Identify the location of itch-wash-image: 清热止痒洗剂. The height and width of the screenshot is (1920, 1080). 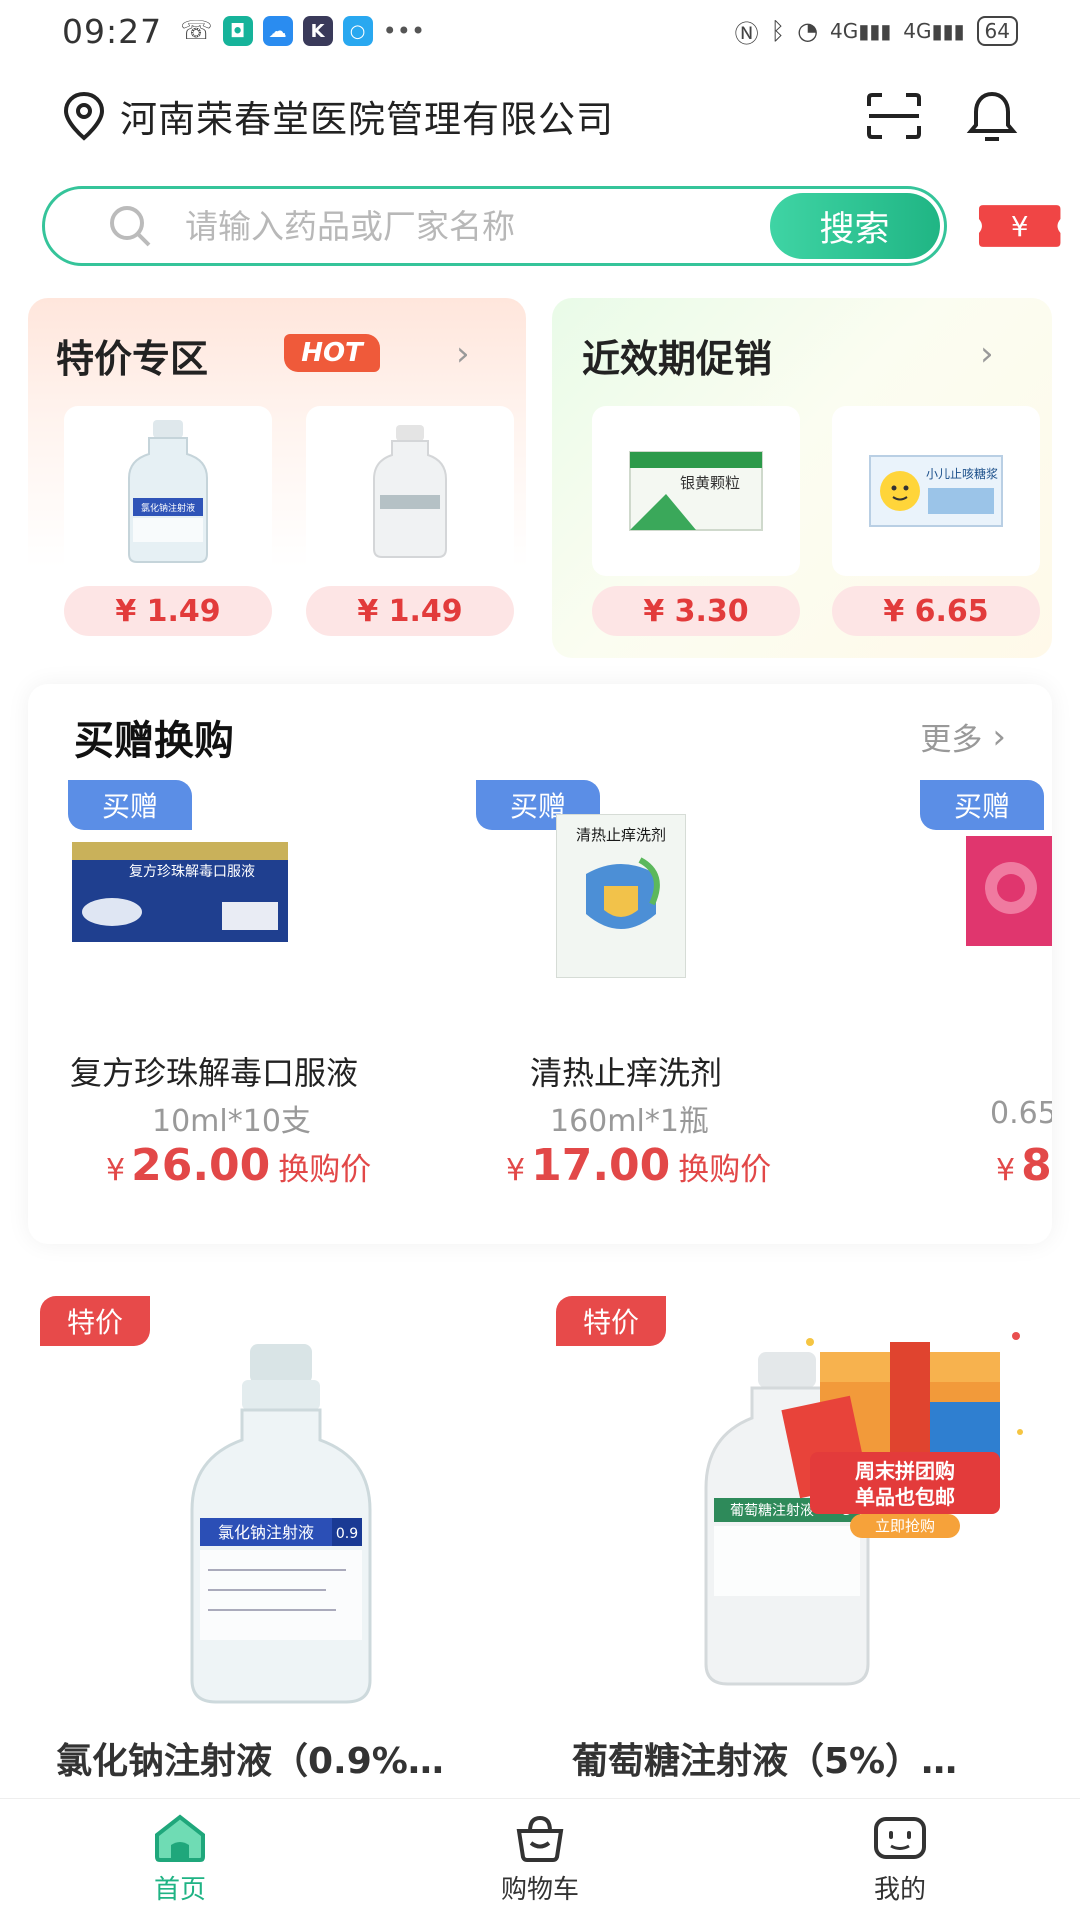
(621, 896).